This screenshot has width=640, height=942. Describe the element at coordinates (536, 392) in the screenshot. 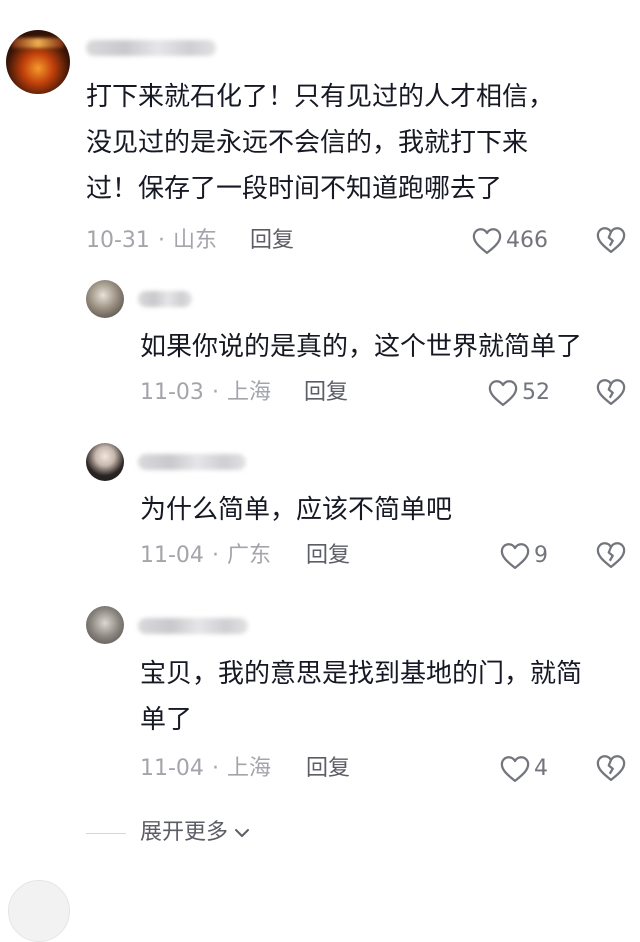

I see `like-count: 52` at that location.